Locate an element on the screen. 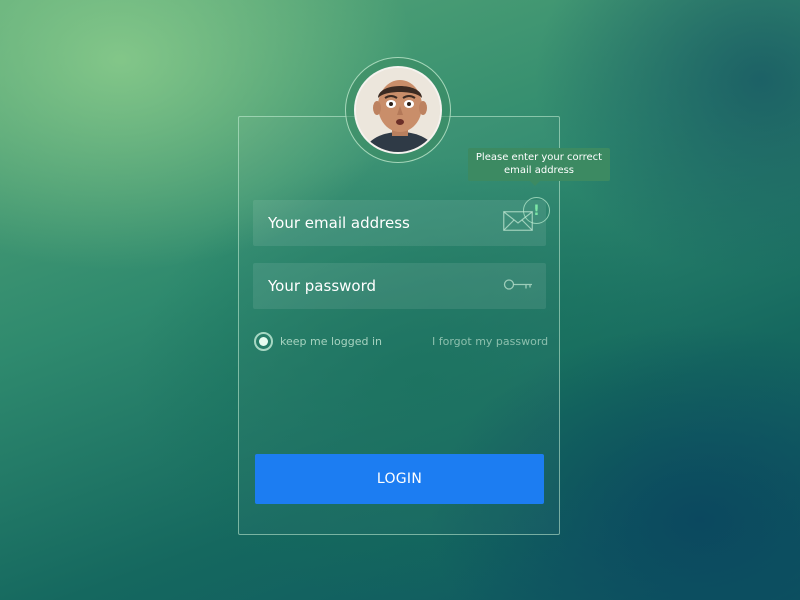 The height and width of the screenshot is (600, 800). avatar-ring is located at coordinates (398, 110).